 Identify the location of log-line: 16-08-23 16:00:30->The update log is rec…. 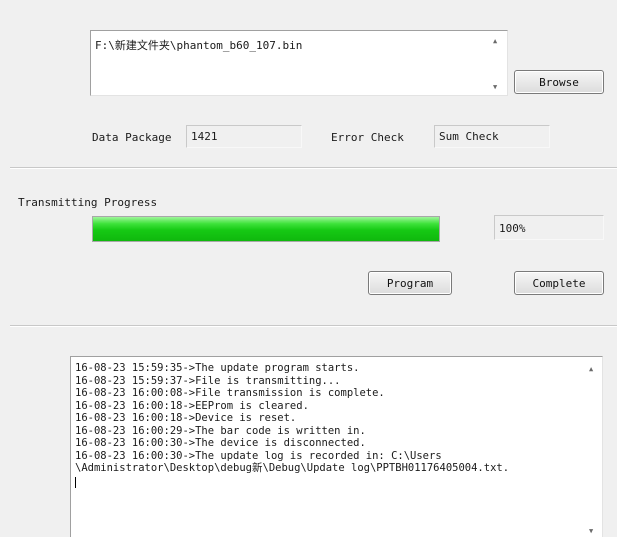
(258, 455).